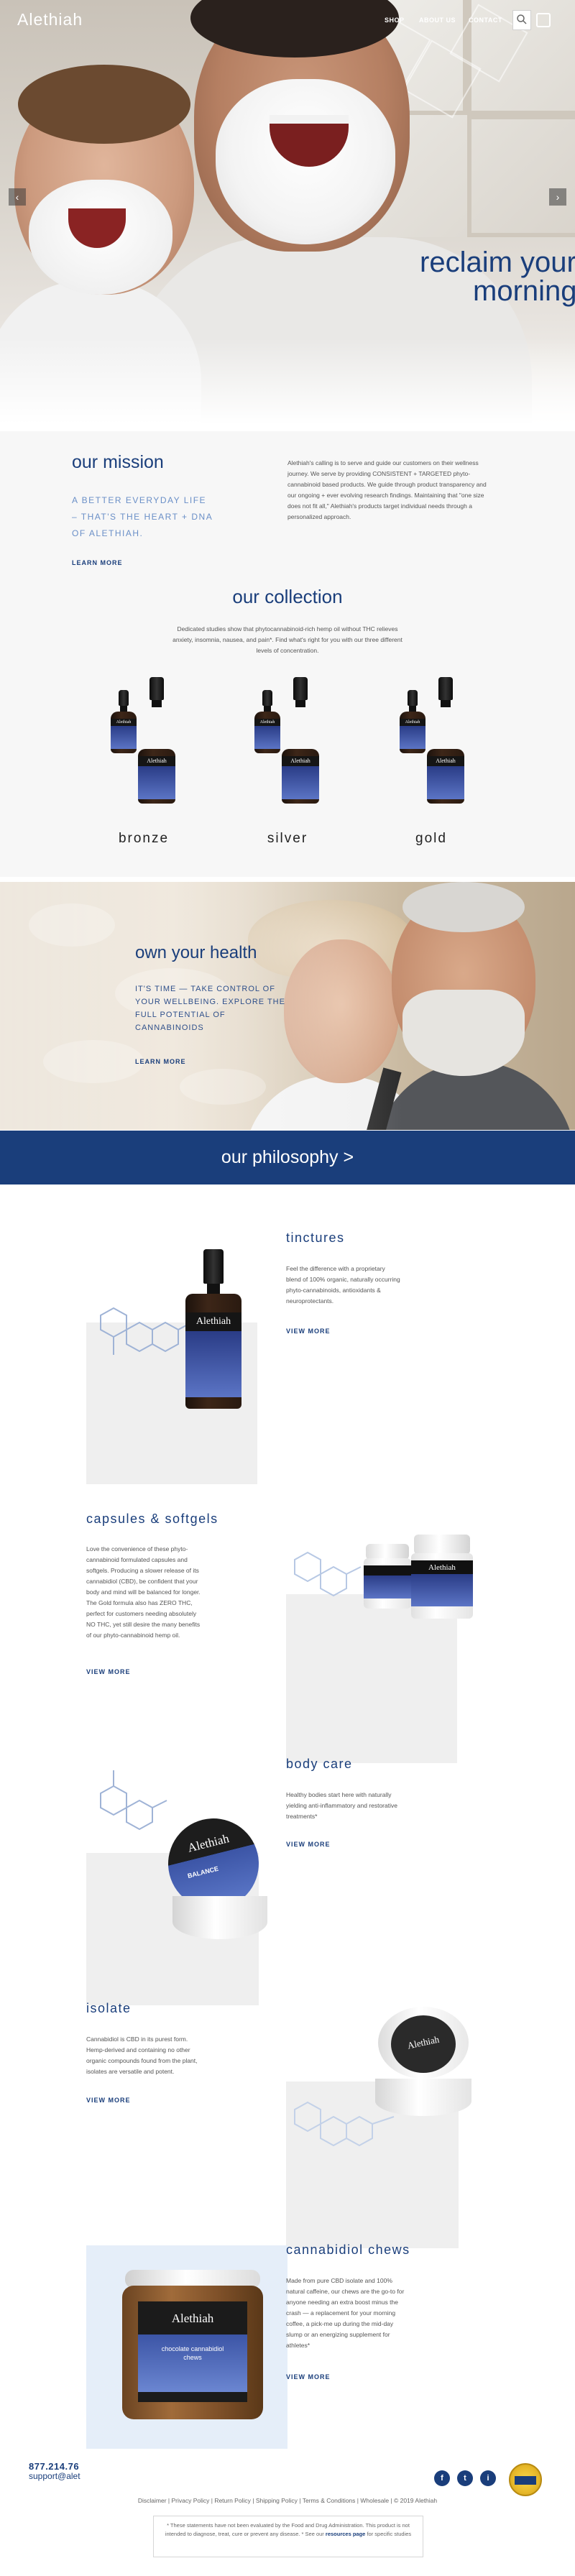 This screenshot has width=575, height=2576. I want to click on jar-sub-label: chocolate cannabidiol chews, so click(192, 2353).